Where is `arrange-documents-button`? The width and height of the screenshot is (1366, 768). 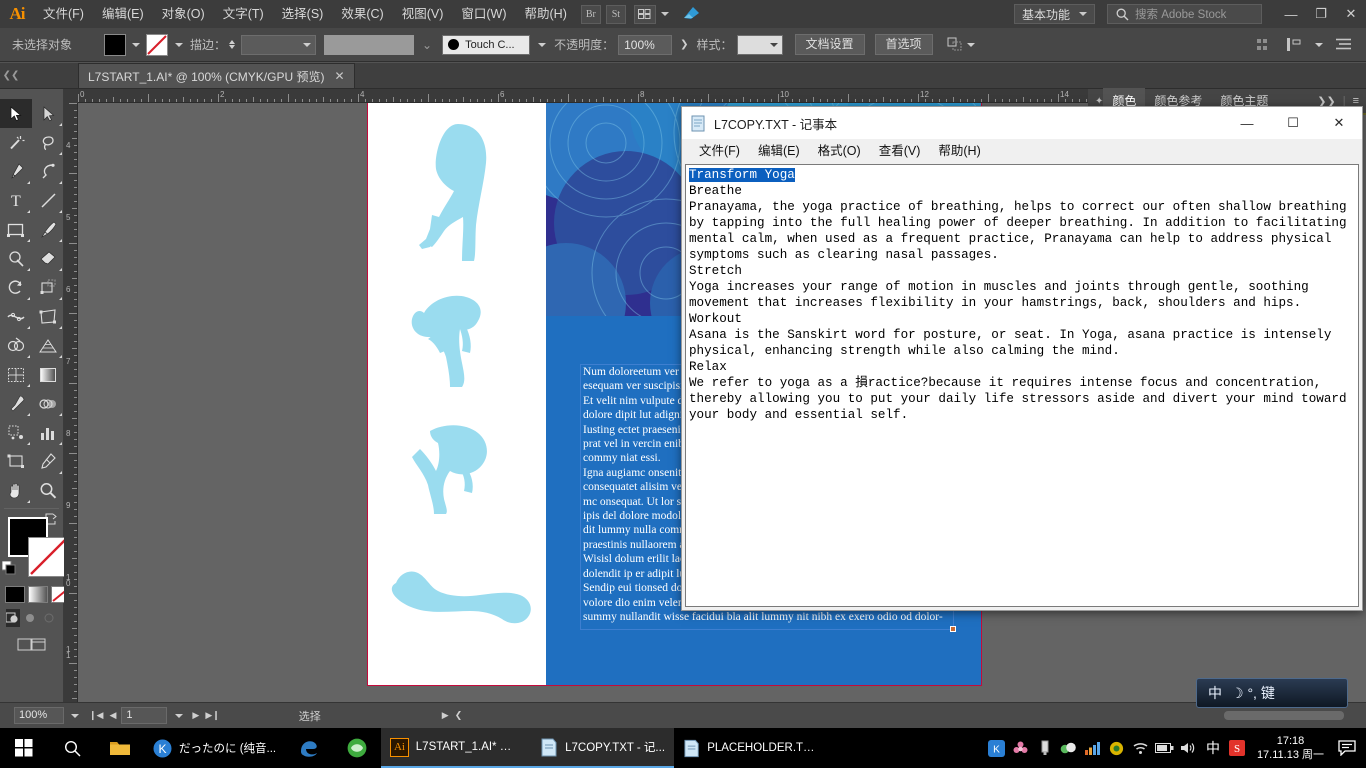
arrange-documents-button is located at coordinates (644, 14).